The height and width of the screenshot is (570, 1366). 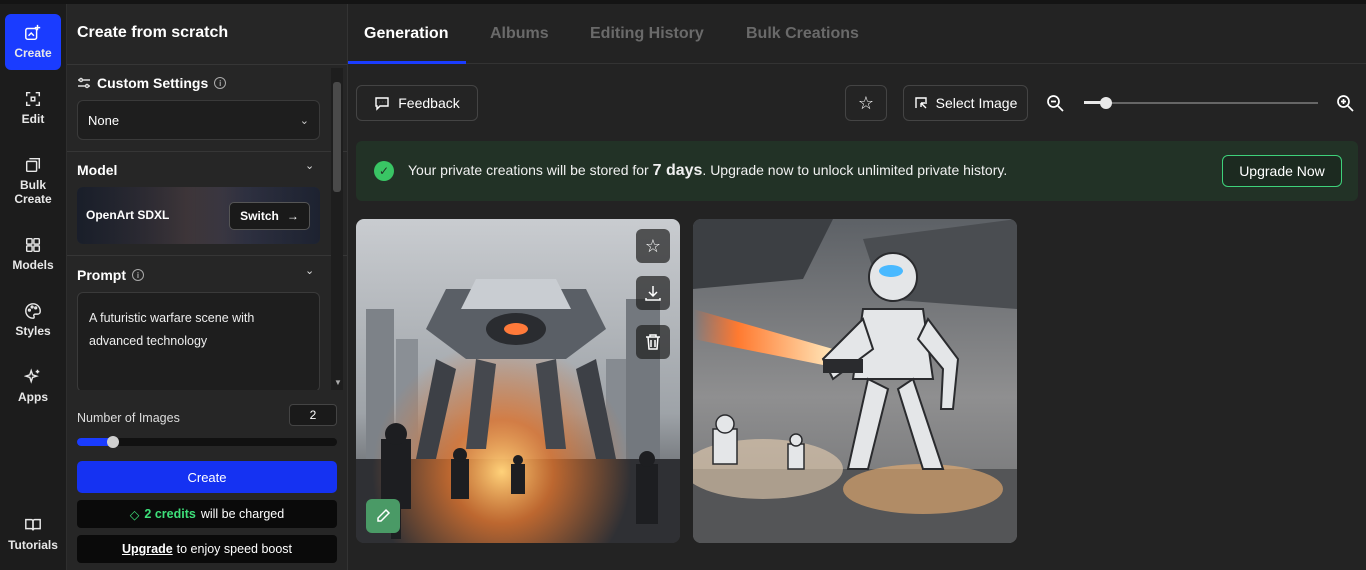 I want to click on select-icon, so click(x=920, y=103).